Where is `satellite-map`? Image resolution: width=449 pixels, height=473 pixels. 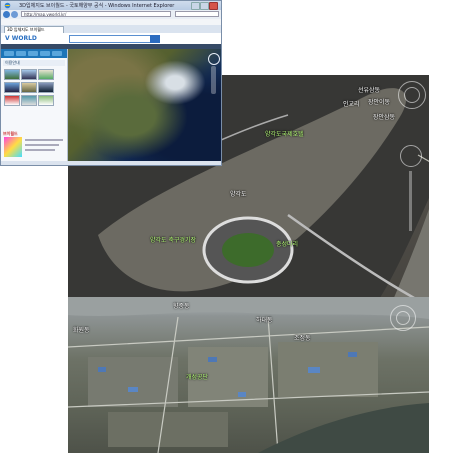
satellite-map is located at coordinates (144, 105).